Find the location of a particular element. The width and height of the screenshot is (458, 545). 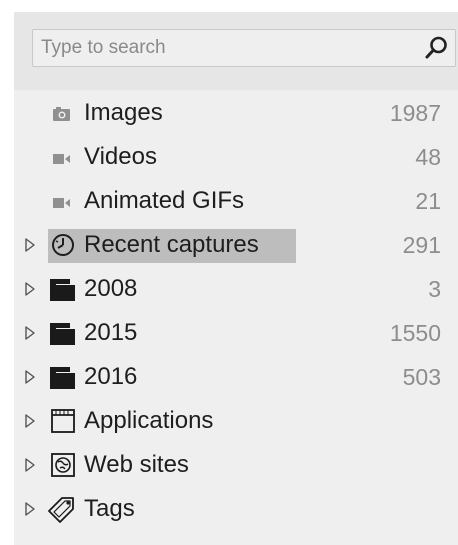

list-item-label: 2008 is located at coordinates (111, 288).